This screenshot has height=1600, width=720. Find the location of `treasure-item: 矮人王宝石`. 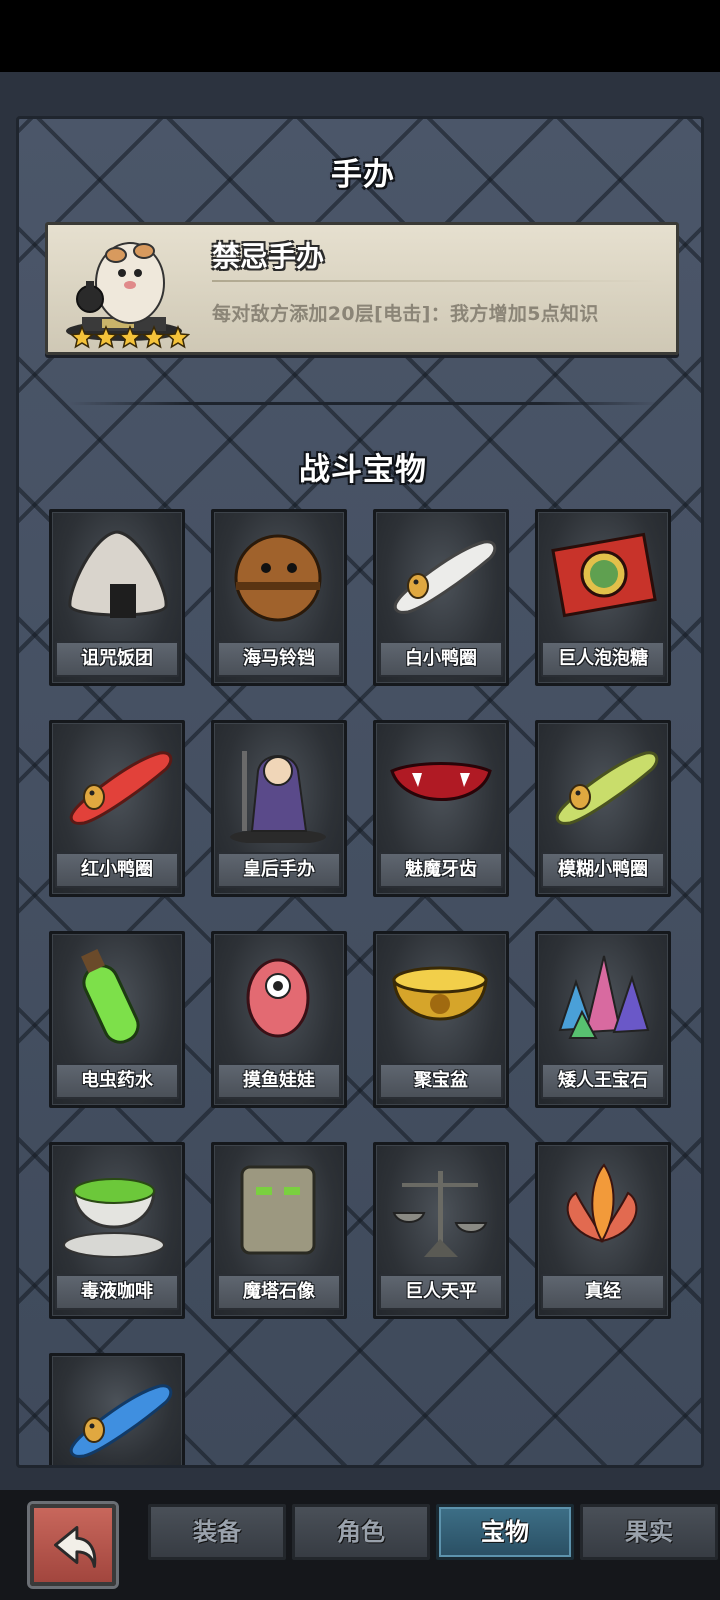

treasure-item: 矮人王宝石 is located at coordinates (603, 1019).